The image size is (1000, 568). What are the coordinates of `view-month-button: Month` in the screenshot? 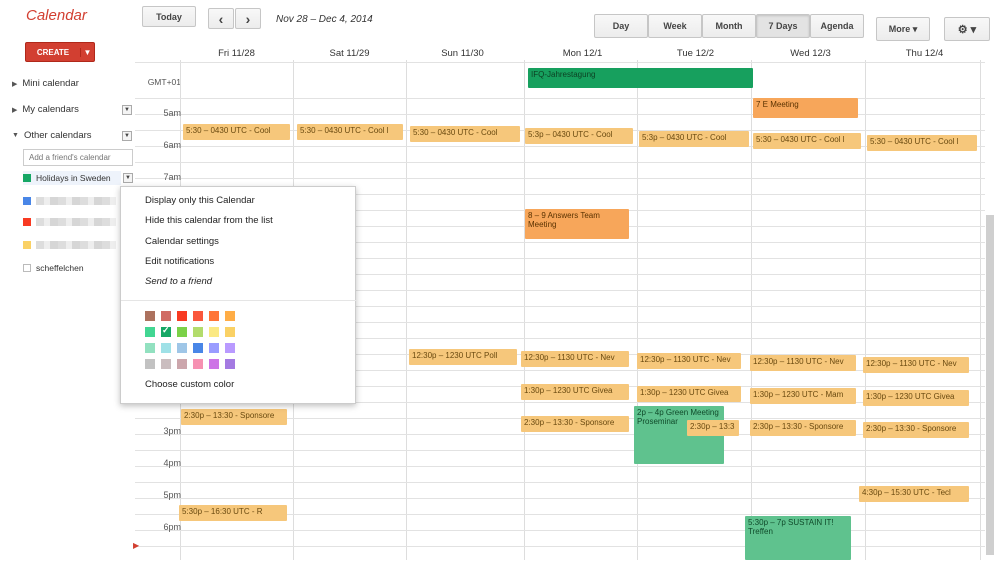 It's located at (729, 26).